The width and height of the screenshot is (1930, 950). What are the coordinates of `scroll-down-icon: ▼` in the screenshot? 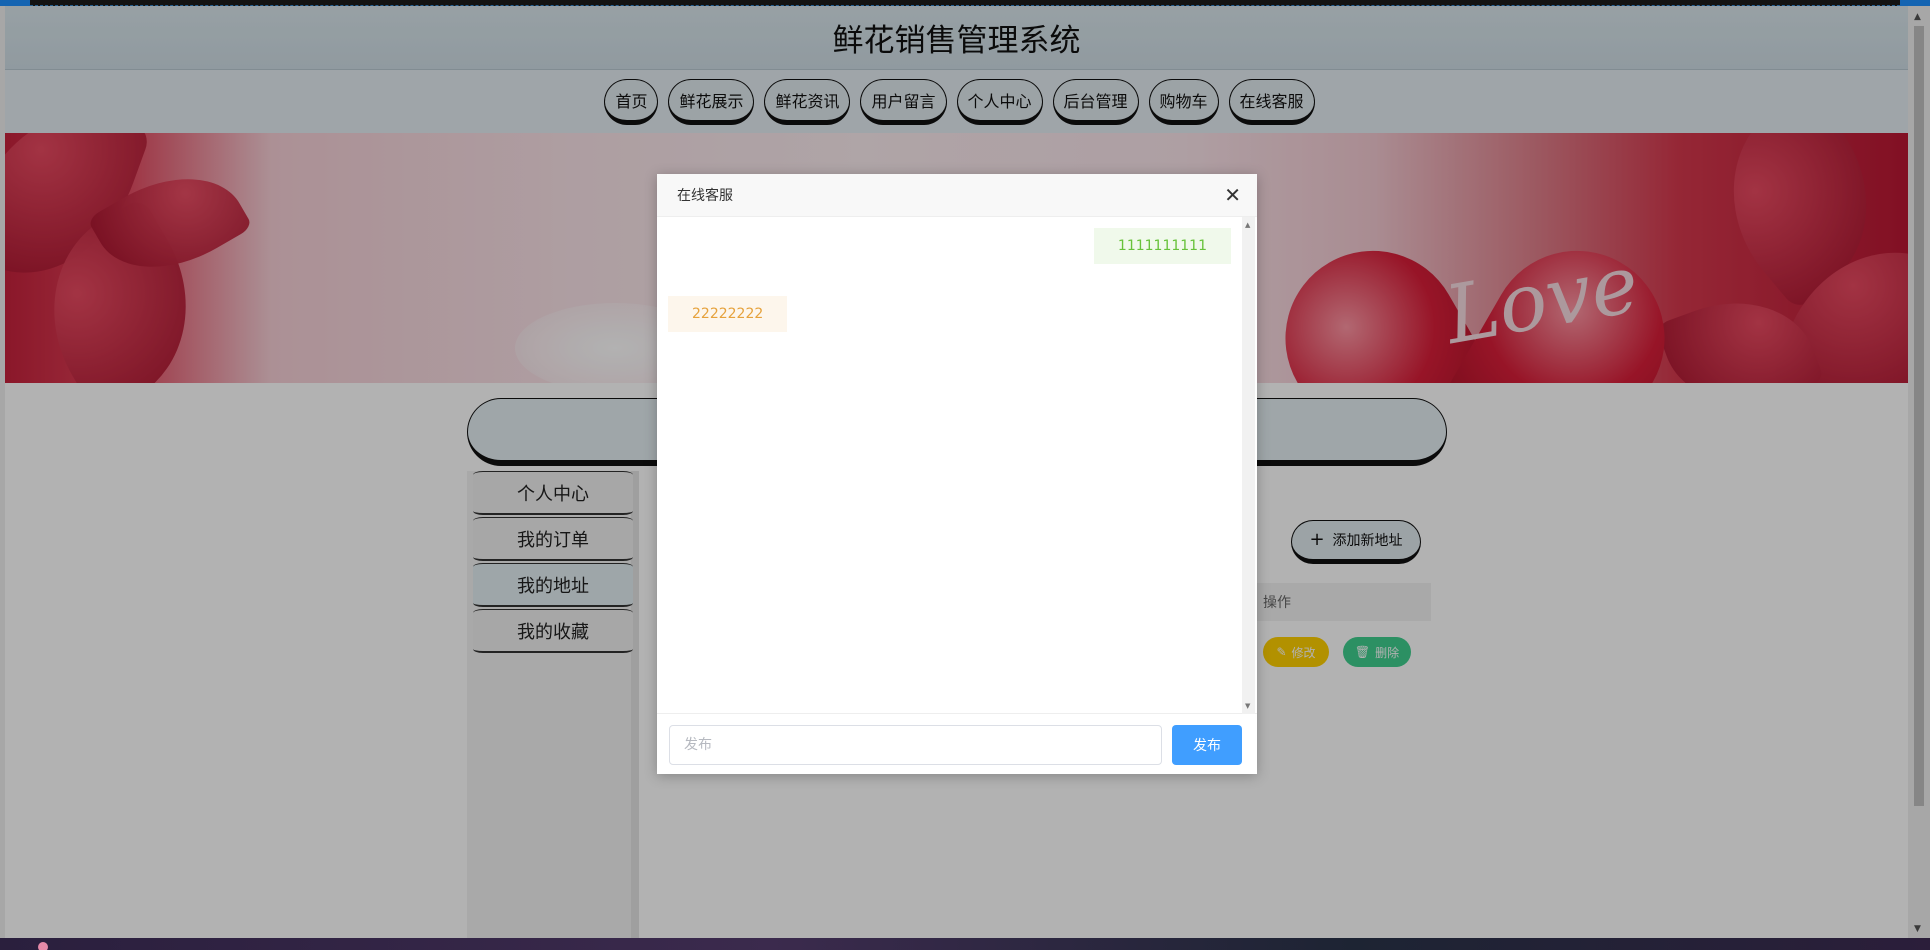 It's located at (1247, 706).